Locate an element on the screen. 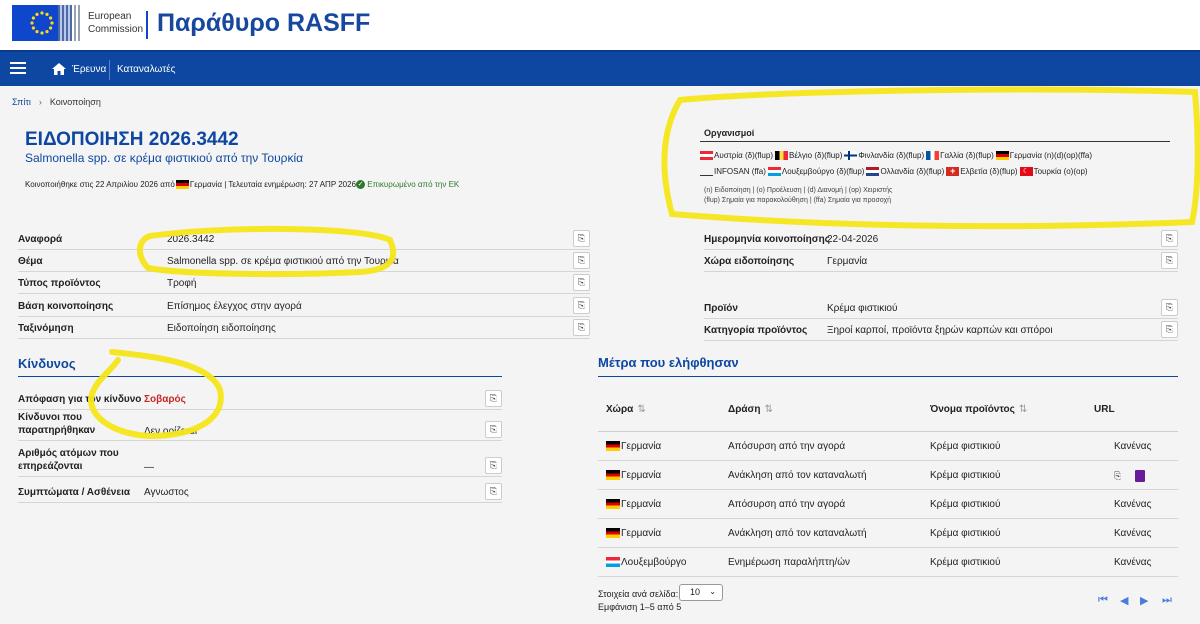 The image size is (1200, 624). detail-left-value: Τροφή is located at coordinates (182, 283).